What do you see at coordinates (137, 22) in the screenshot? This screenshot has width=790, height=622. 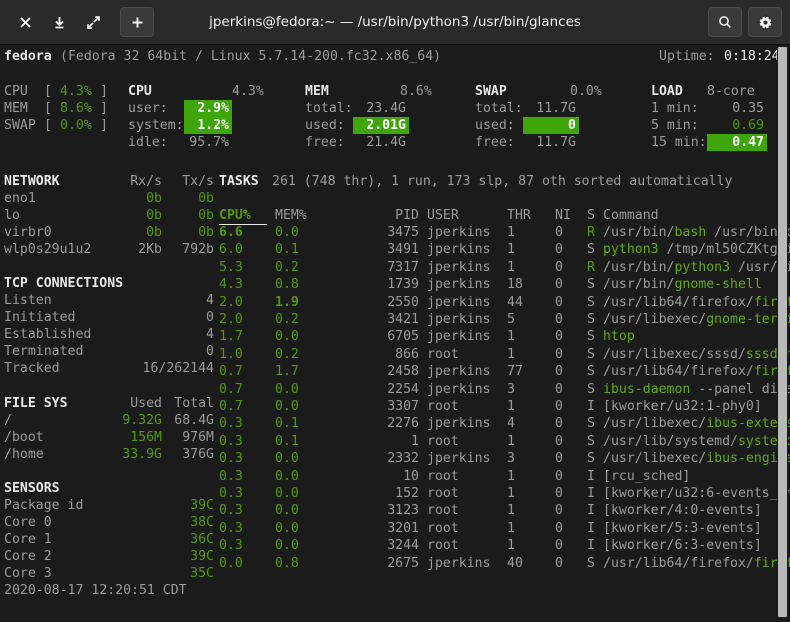 I see `new-tab-icon` at bounding box center [137, 22].